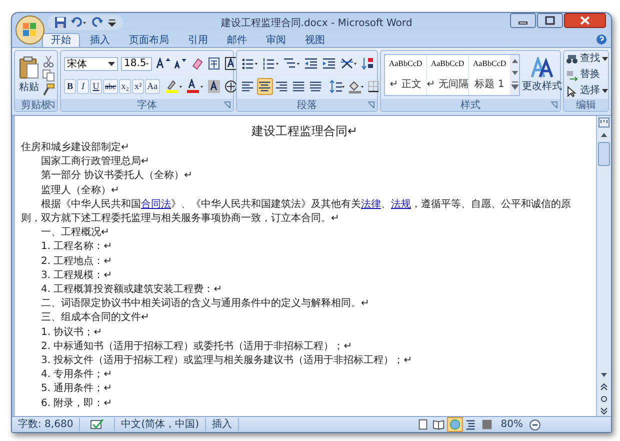 The width and height of the screenshot is (620, 441). What do you see at coordinates (222, 424) in the screenshot?
I see `insert-mode-indicator: 插入` at bounding box center [222, 424].